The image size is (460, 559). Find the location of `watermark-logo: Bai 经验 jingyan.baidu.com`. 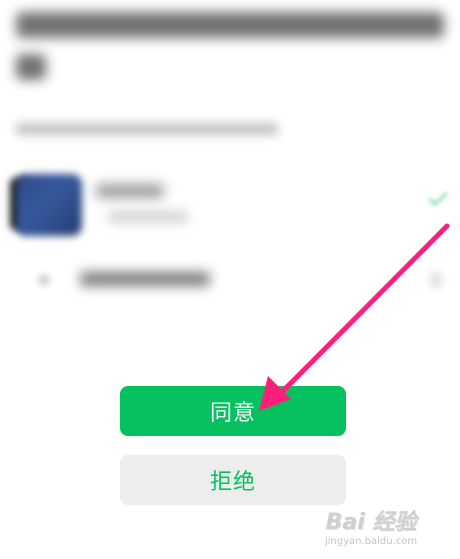

watermark-logo: Bai 经验 jingyan.baidu.com is located at coordinates (371, 533).